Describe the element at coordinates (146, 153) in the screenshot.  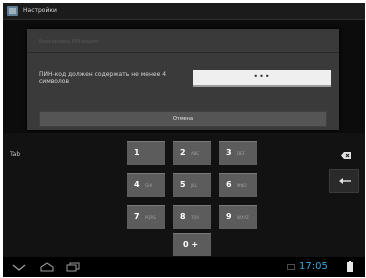
I see `key-1: 1` at that location.